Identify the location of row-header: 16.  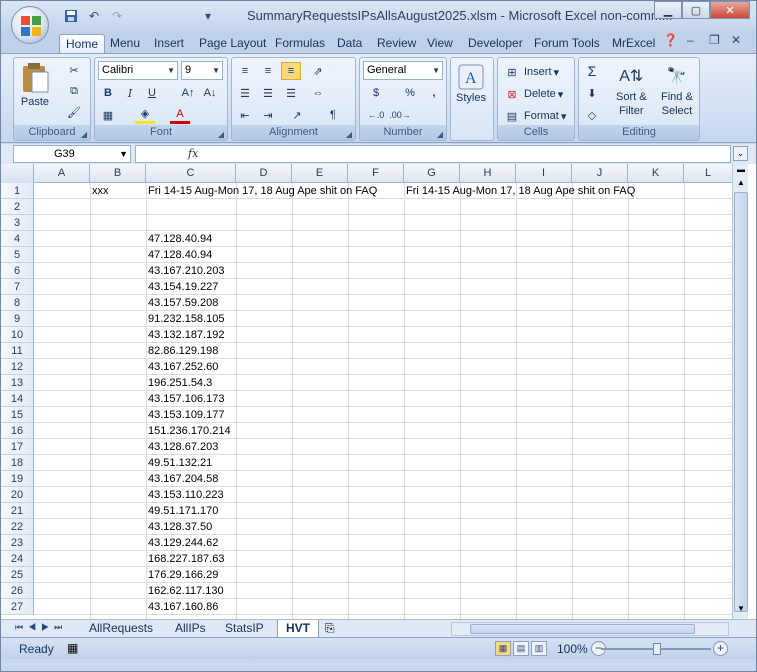
(17, 431).